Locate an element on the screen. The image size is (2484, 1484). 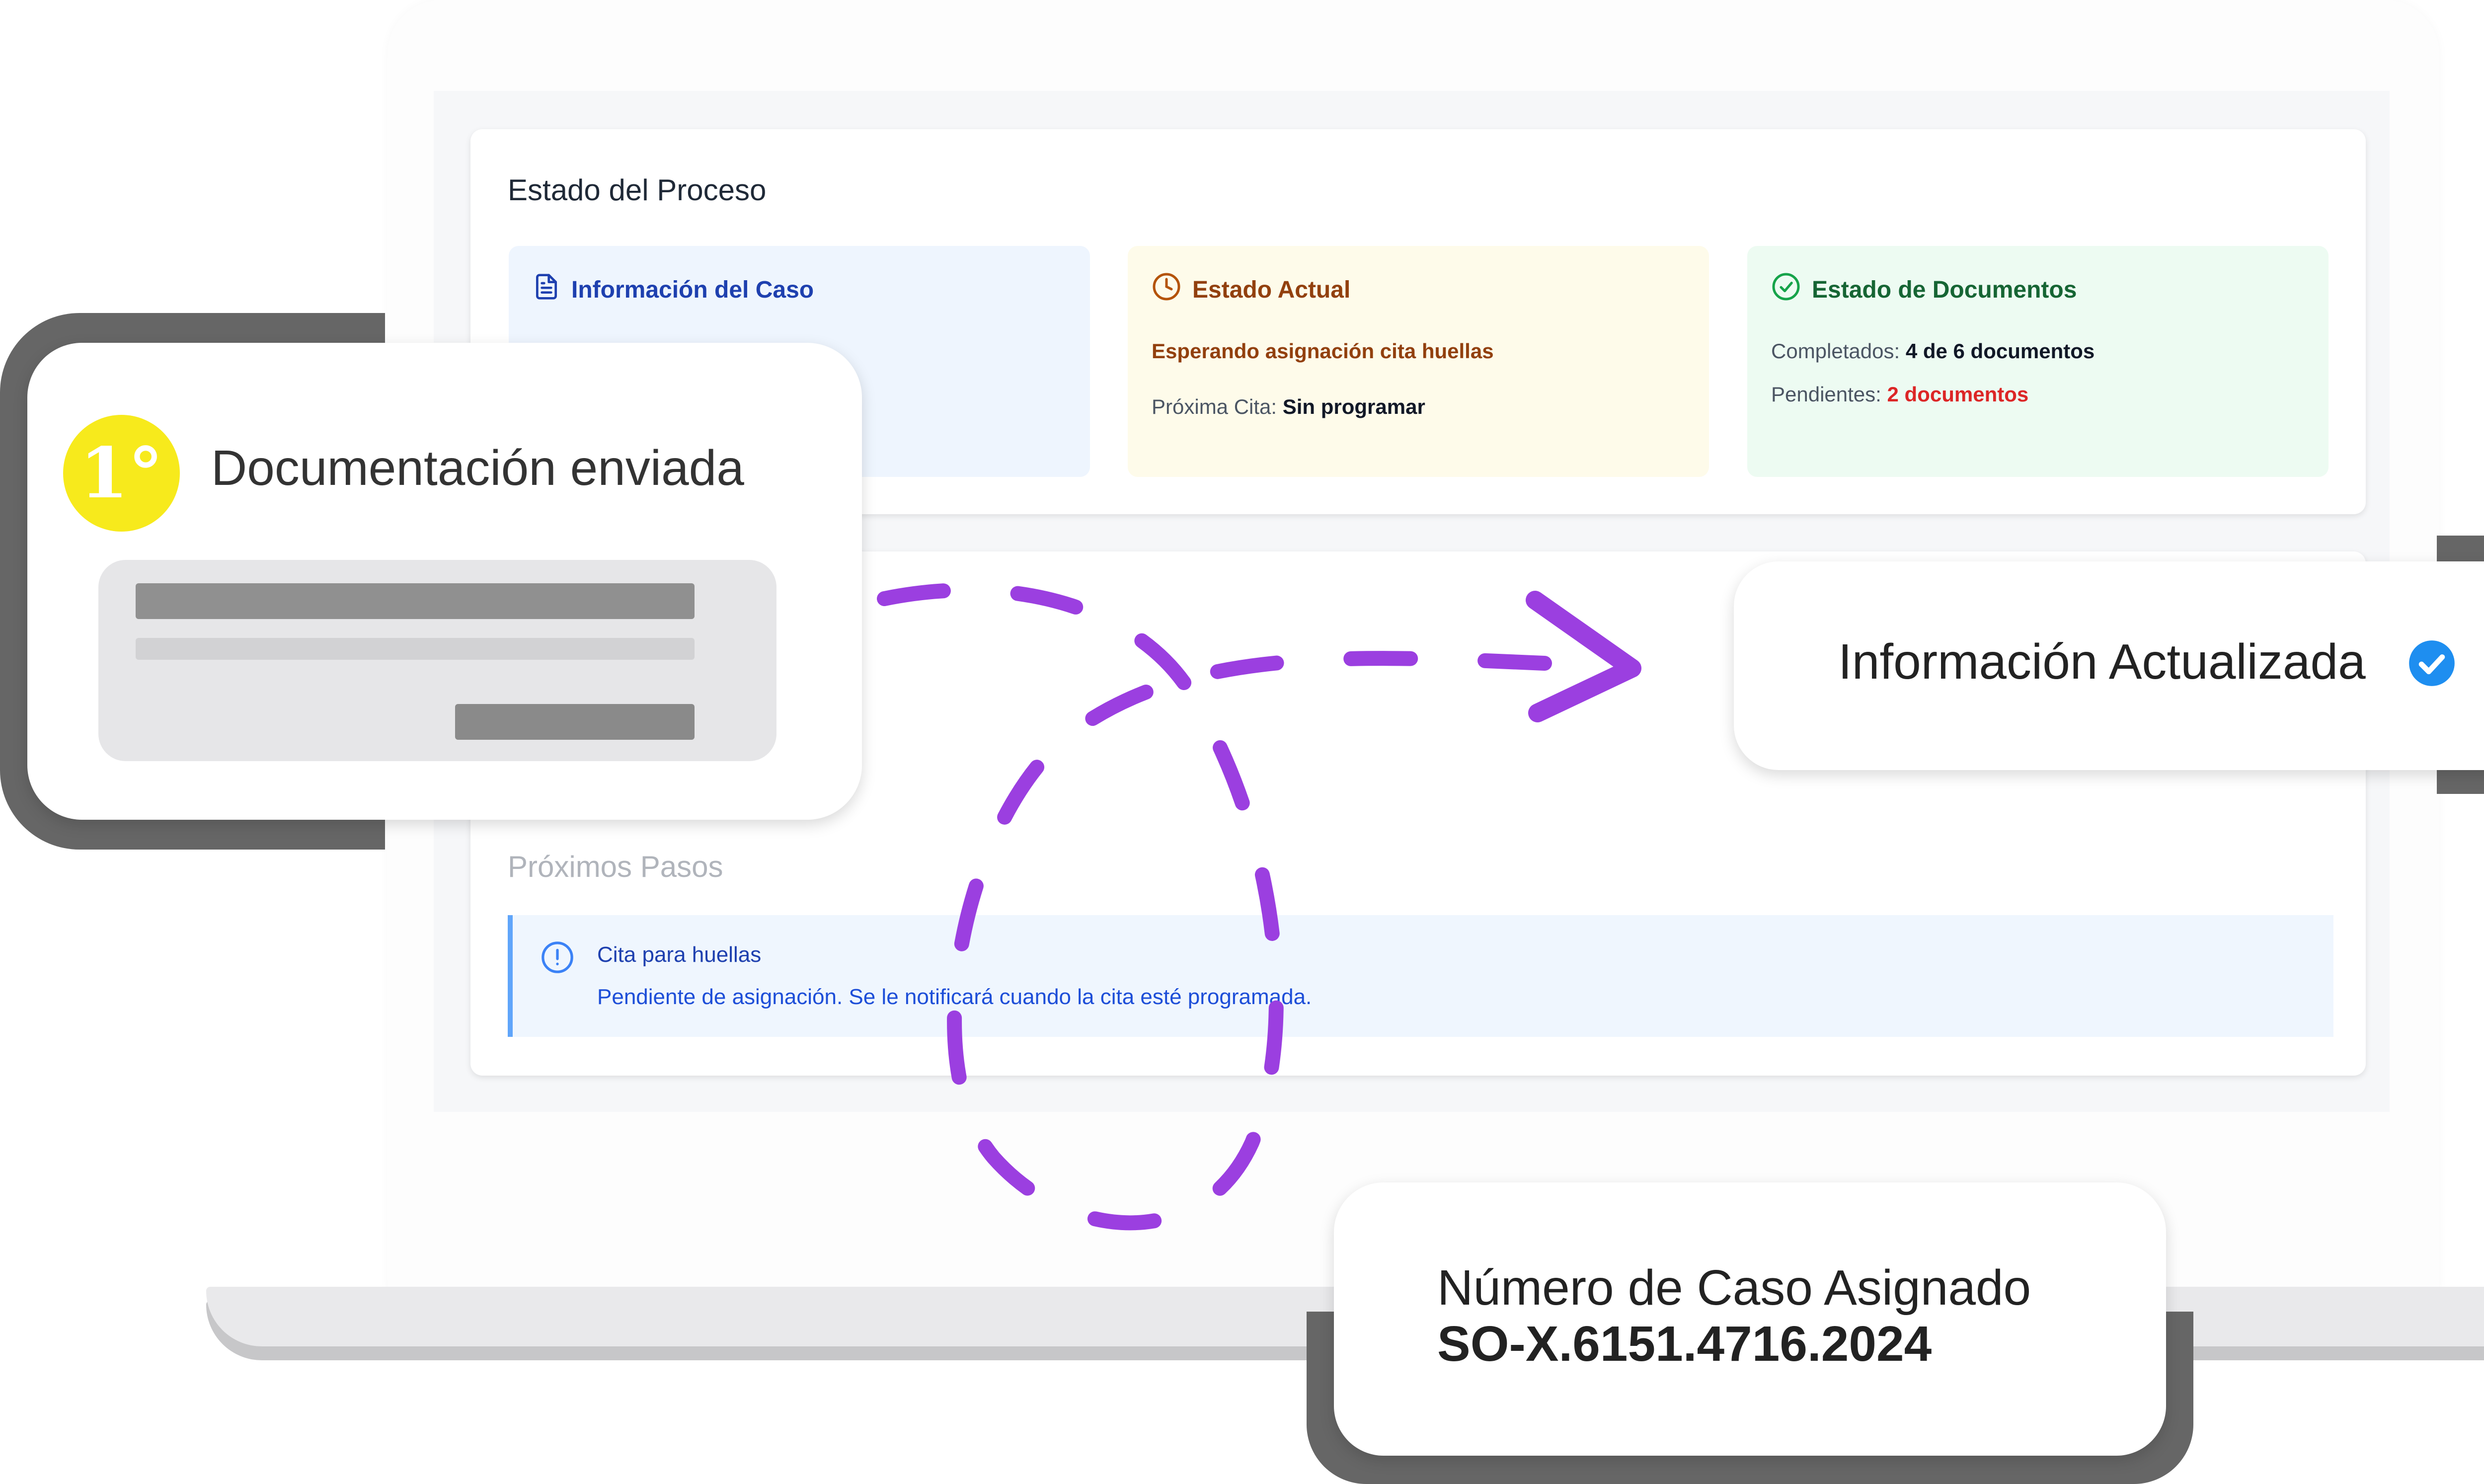
verified-check-icon is located at coordinates (2432, 664).